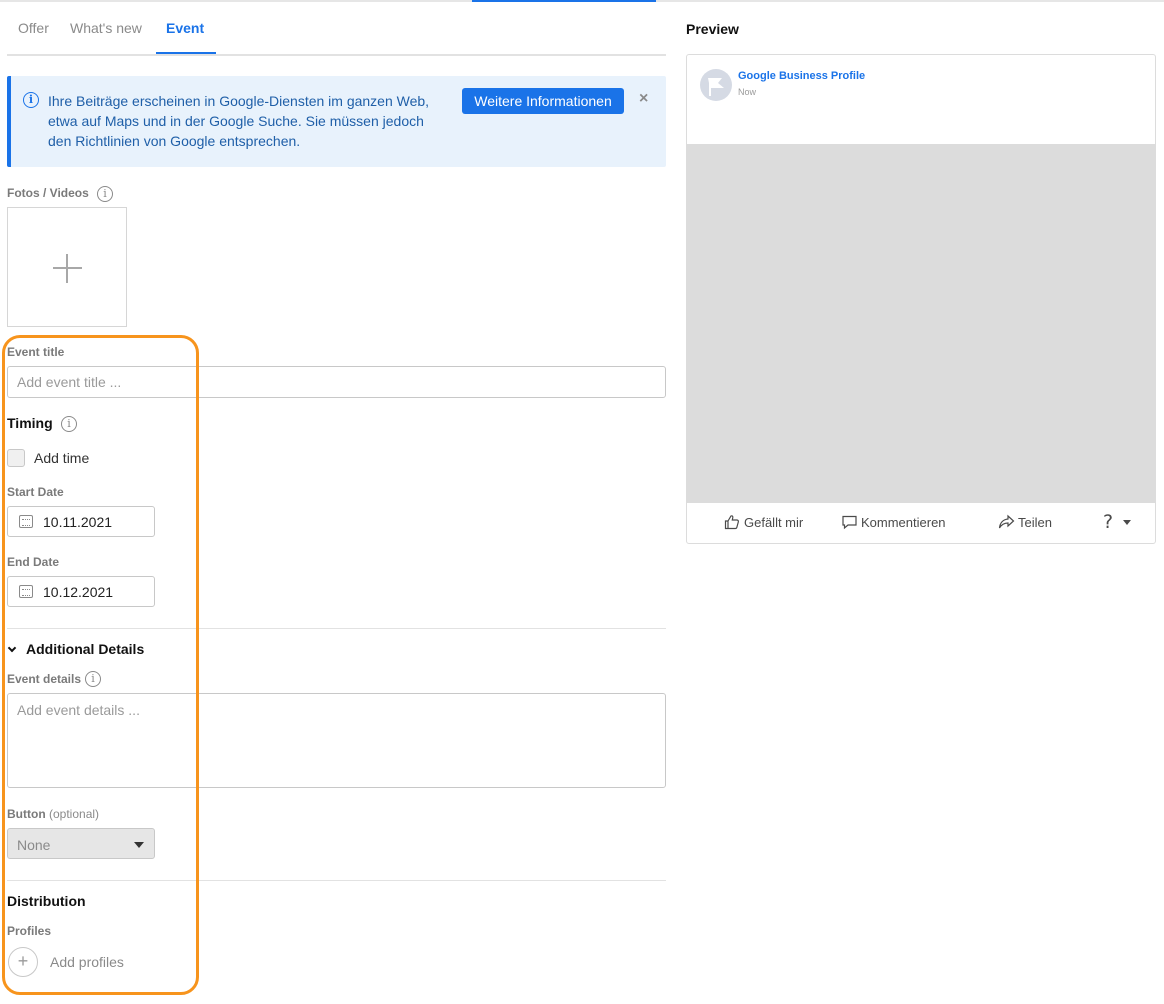 The height and width of the screenshot is (1004, 1164). What do you see at coordinates (185, 28) in the screenshot?
I see `tab-event: Event` at bounding box center [185, 28].